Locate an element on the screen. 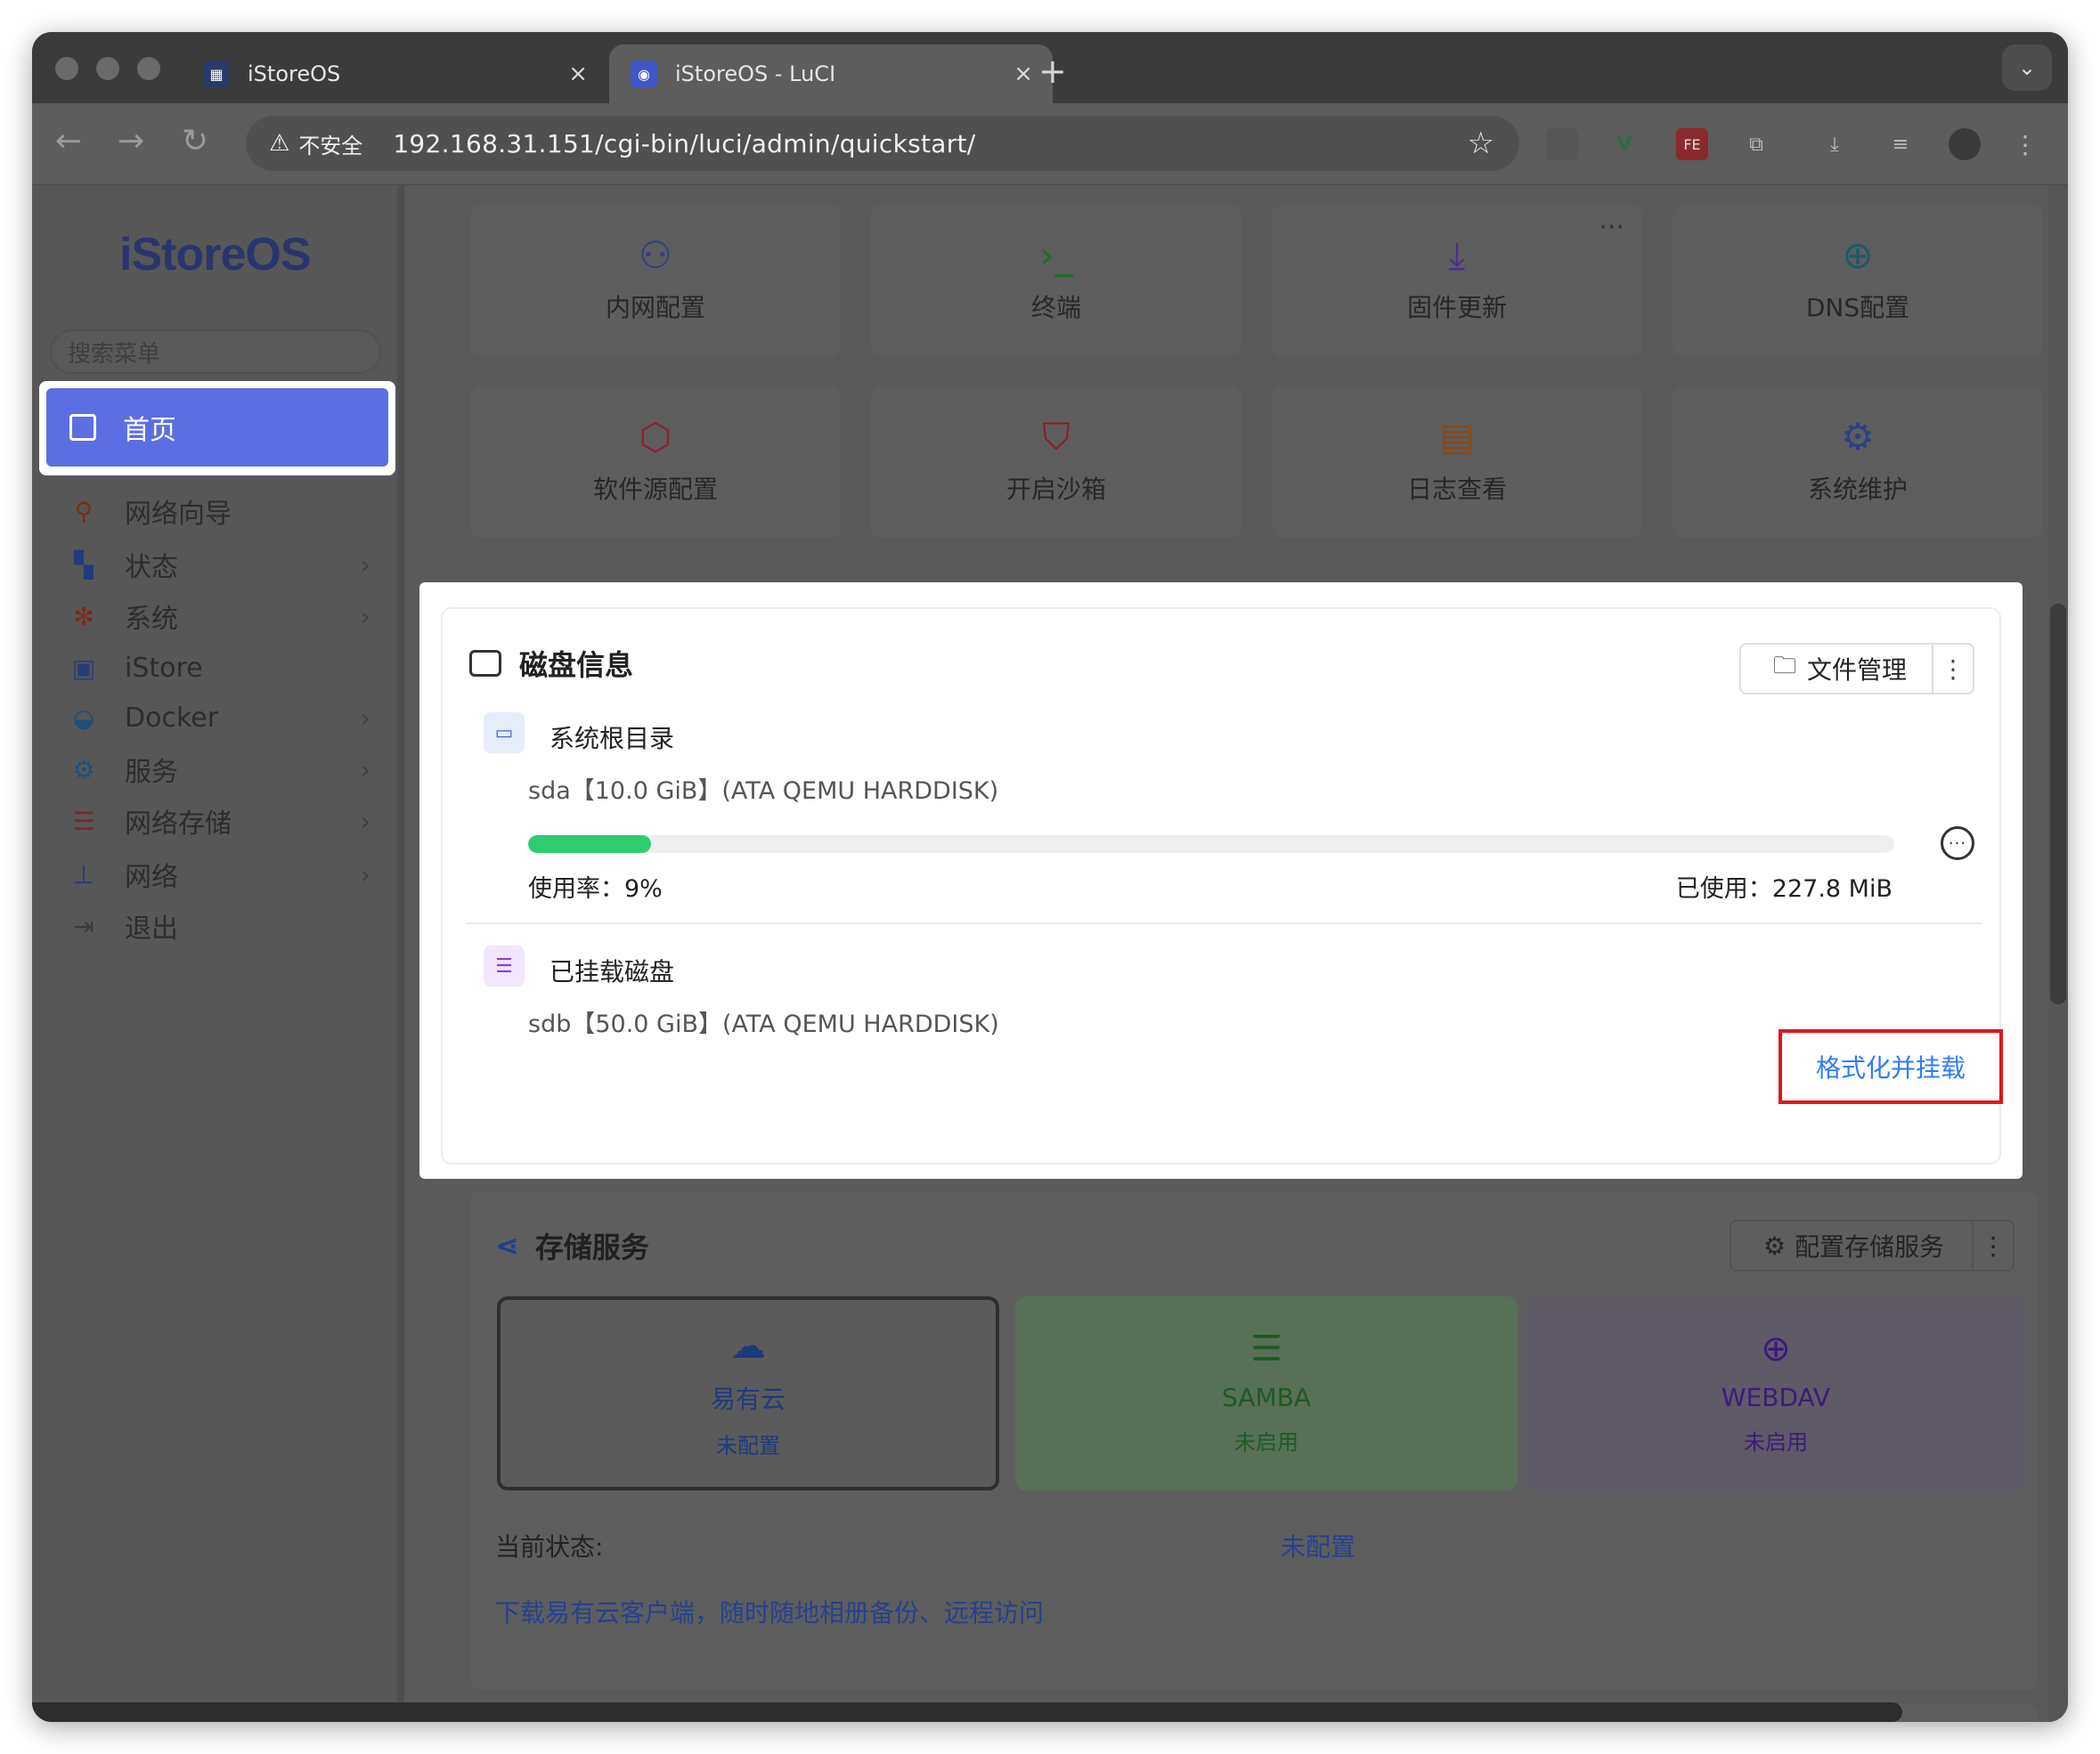  profile-avatar is located at coordinates (1965, 144).